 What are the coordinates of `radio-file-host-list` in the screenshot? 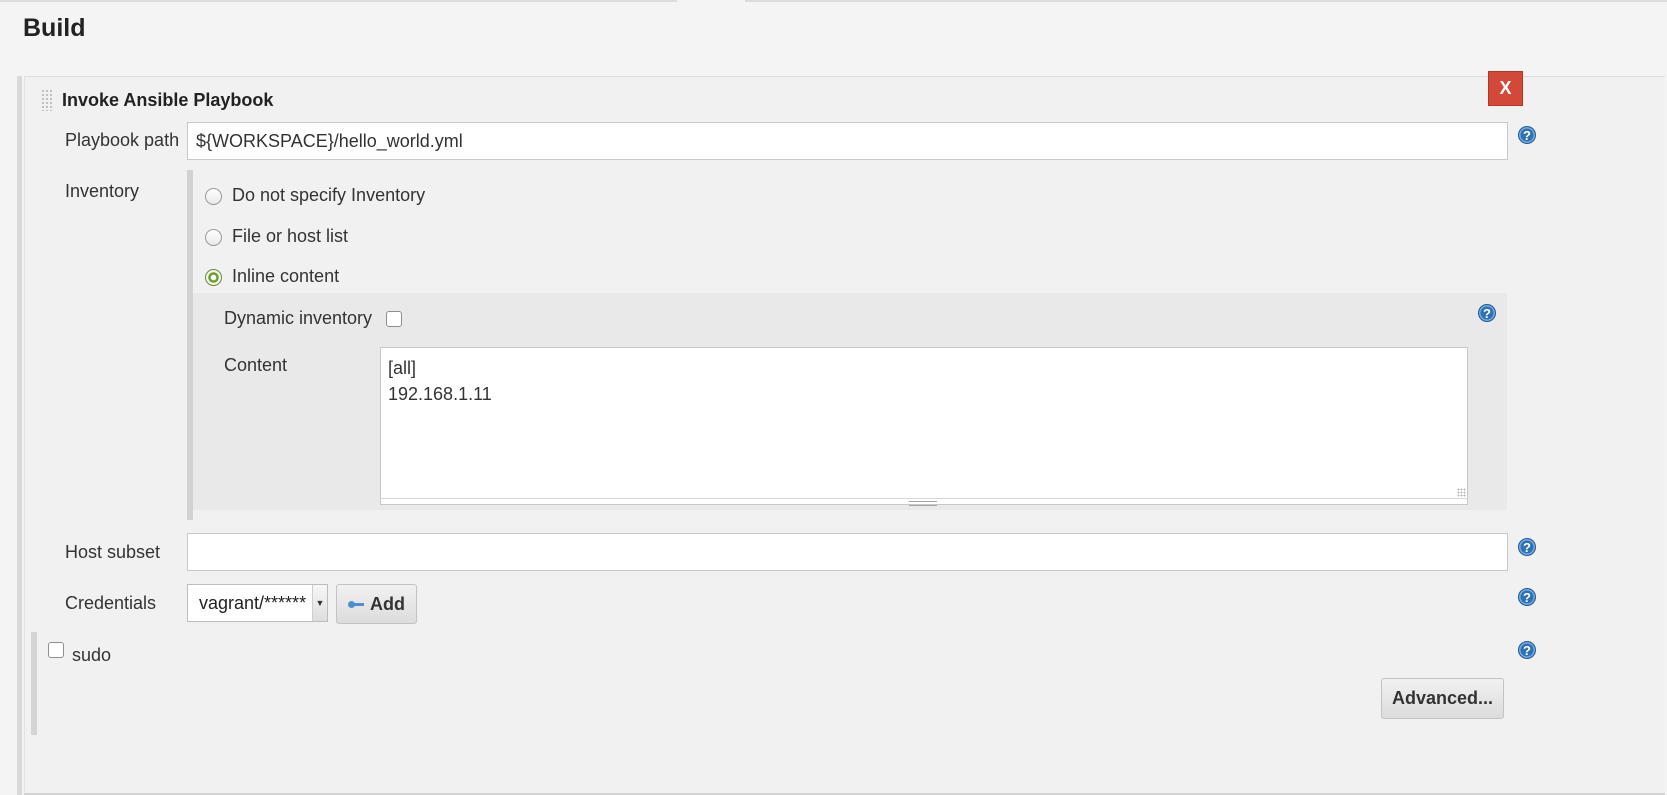 It's located at (213, 237).